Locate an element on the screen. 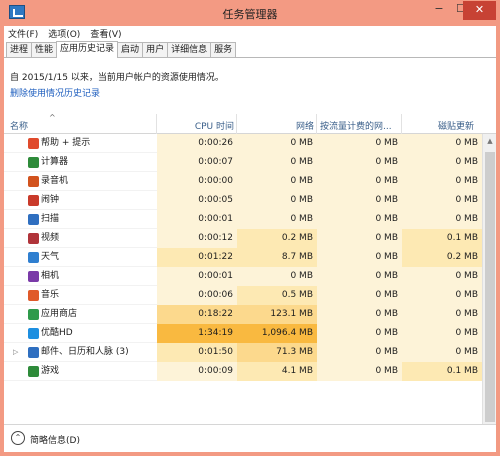 This screenshot has width=500, height=456. column-header-name: 名称 is located at coordinates (19, 125).